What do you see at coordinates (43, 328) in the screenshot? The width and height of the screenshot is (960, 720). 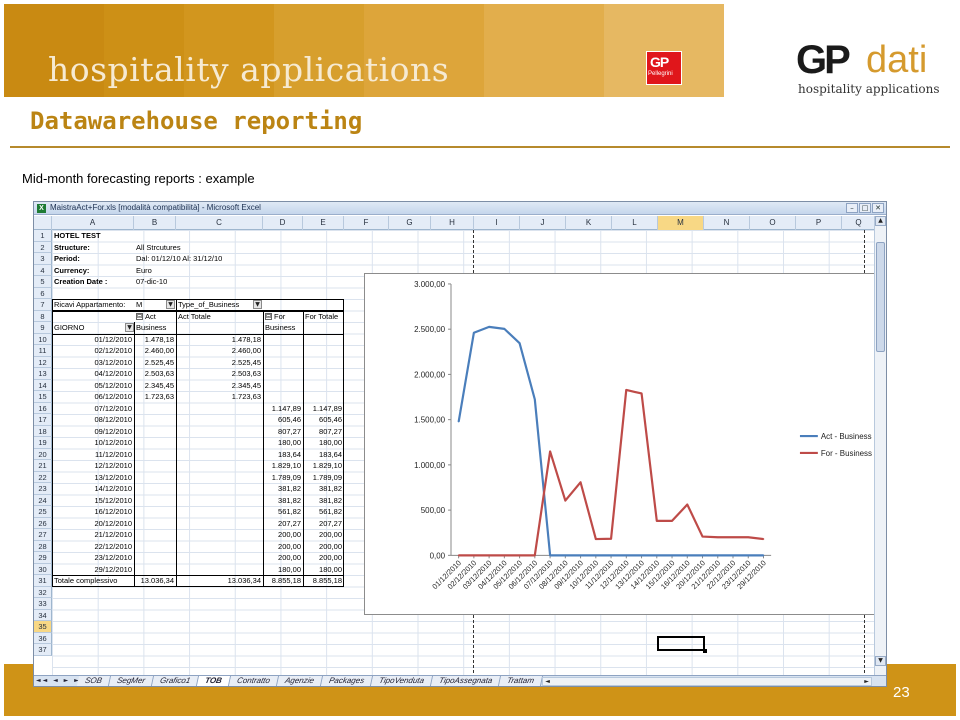 I see `row-header-9: 9` at bounding box center [43, 328].